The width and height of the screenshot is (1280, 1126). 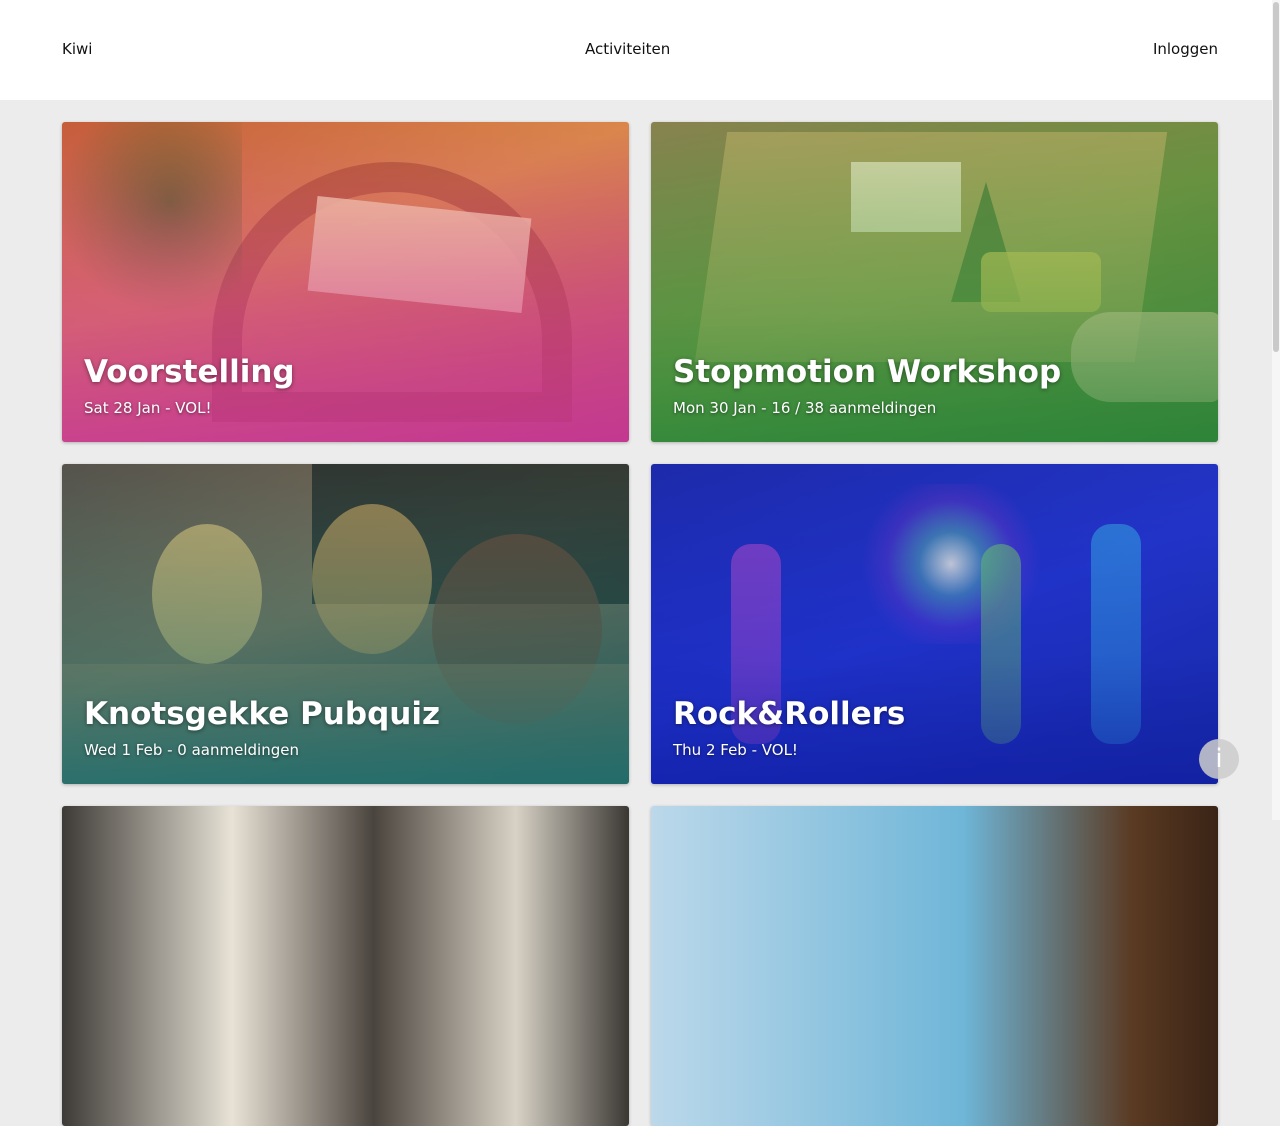 What do you see at coordinates (627, 49) in the screenshot?
I see `activities-link: Activiteiten` at bounding box center [627, 49].